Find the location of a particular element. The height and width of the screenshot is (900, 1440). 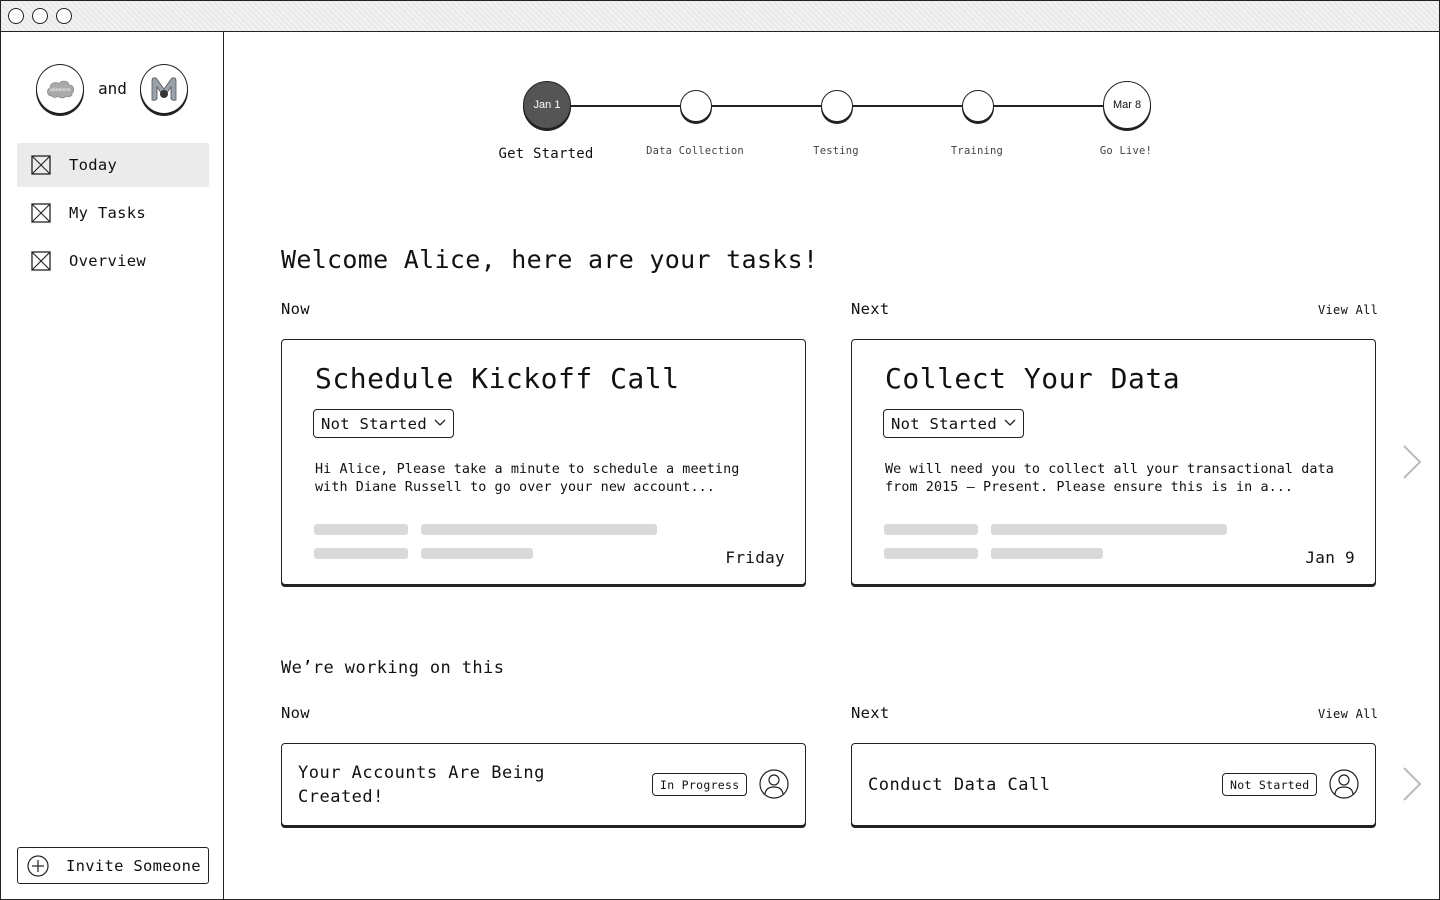

step-label-data-collection: Data Collection is located at coordinates (695, 151).